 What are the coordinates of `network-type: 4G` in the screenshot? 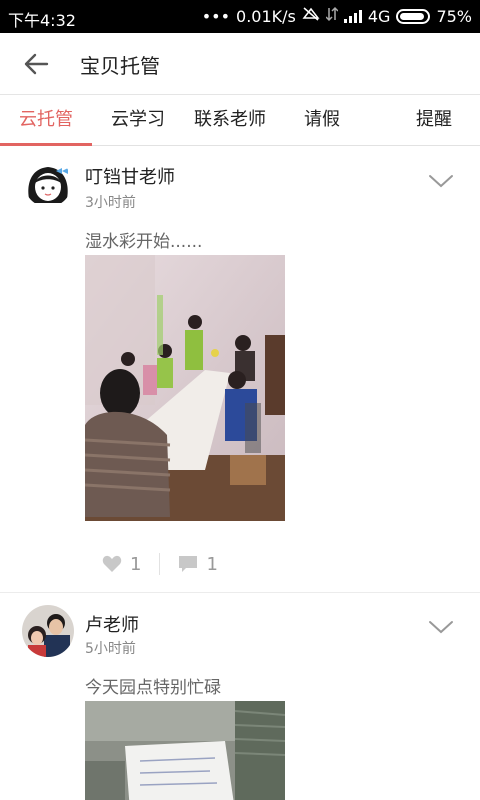 It's located at (379, 16).